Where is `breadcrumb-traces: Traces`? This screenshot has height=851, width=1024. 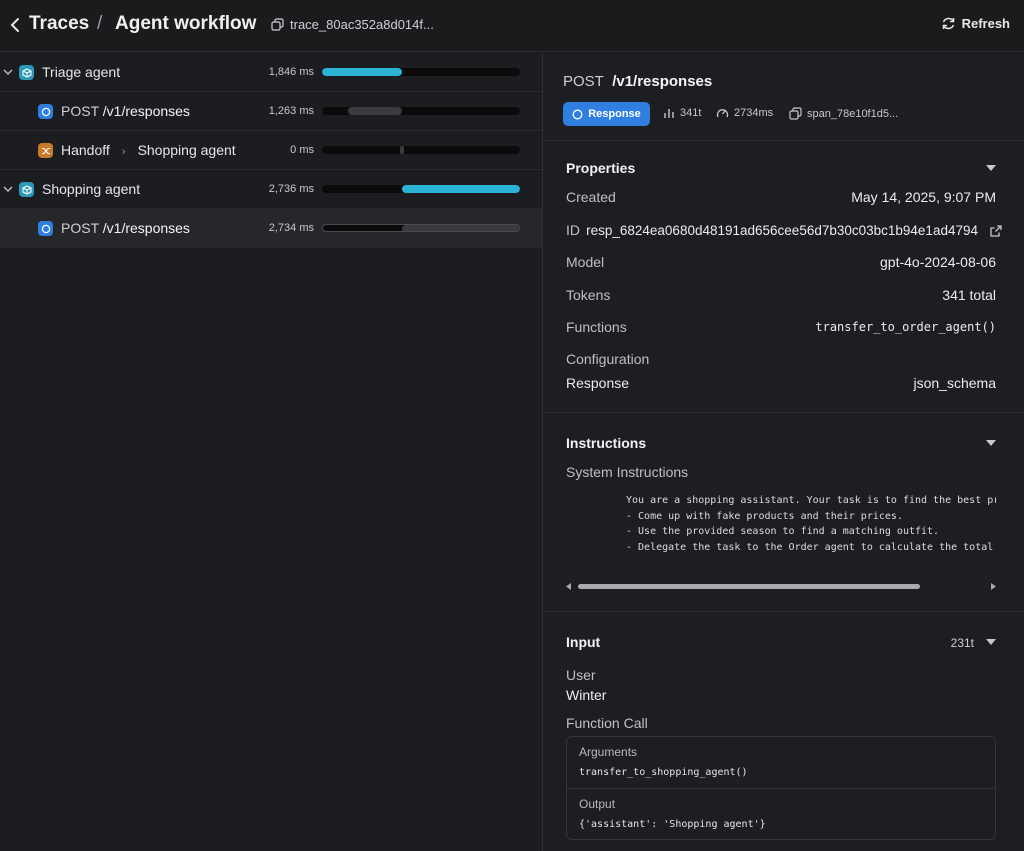
breadcrumb-traces: Traces is located at coordinates (59, 24).